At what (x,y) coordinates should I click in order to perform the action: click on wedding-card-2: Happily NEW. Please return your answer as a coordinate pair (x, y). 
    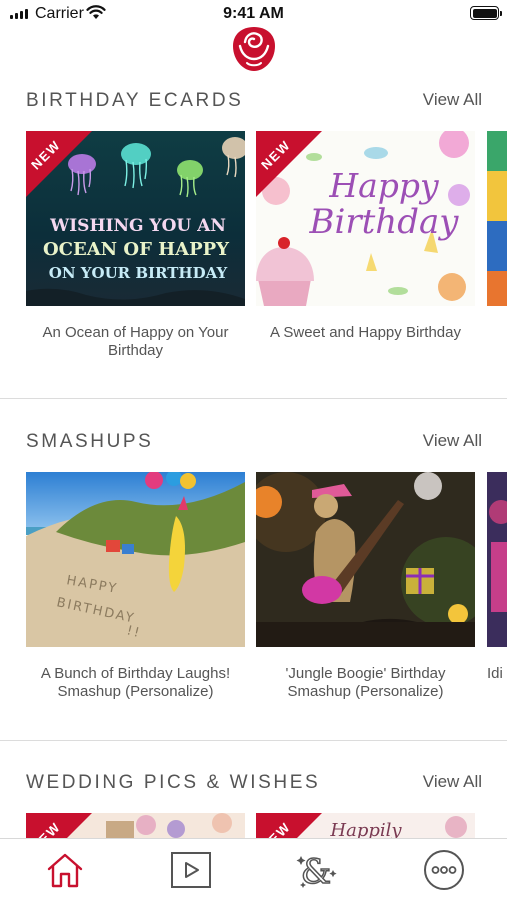
    Looking at the image, I should click on (365, 825).